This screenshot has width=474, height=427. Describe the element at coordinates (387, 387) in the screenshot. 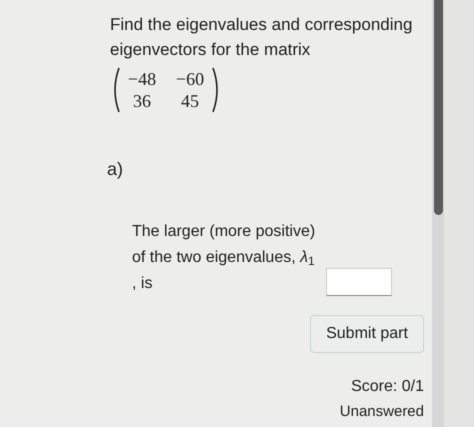

I see `score-text: Score: 0/1` at that location.